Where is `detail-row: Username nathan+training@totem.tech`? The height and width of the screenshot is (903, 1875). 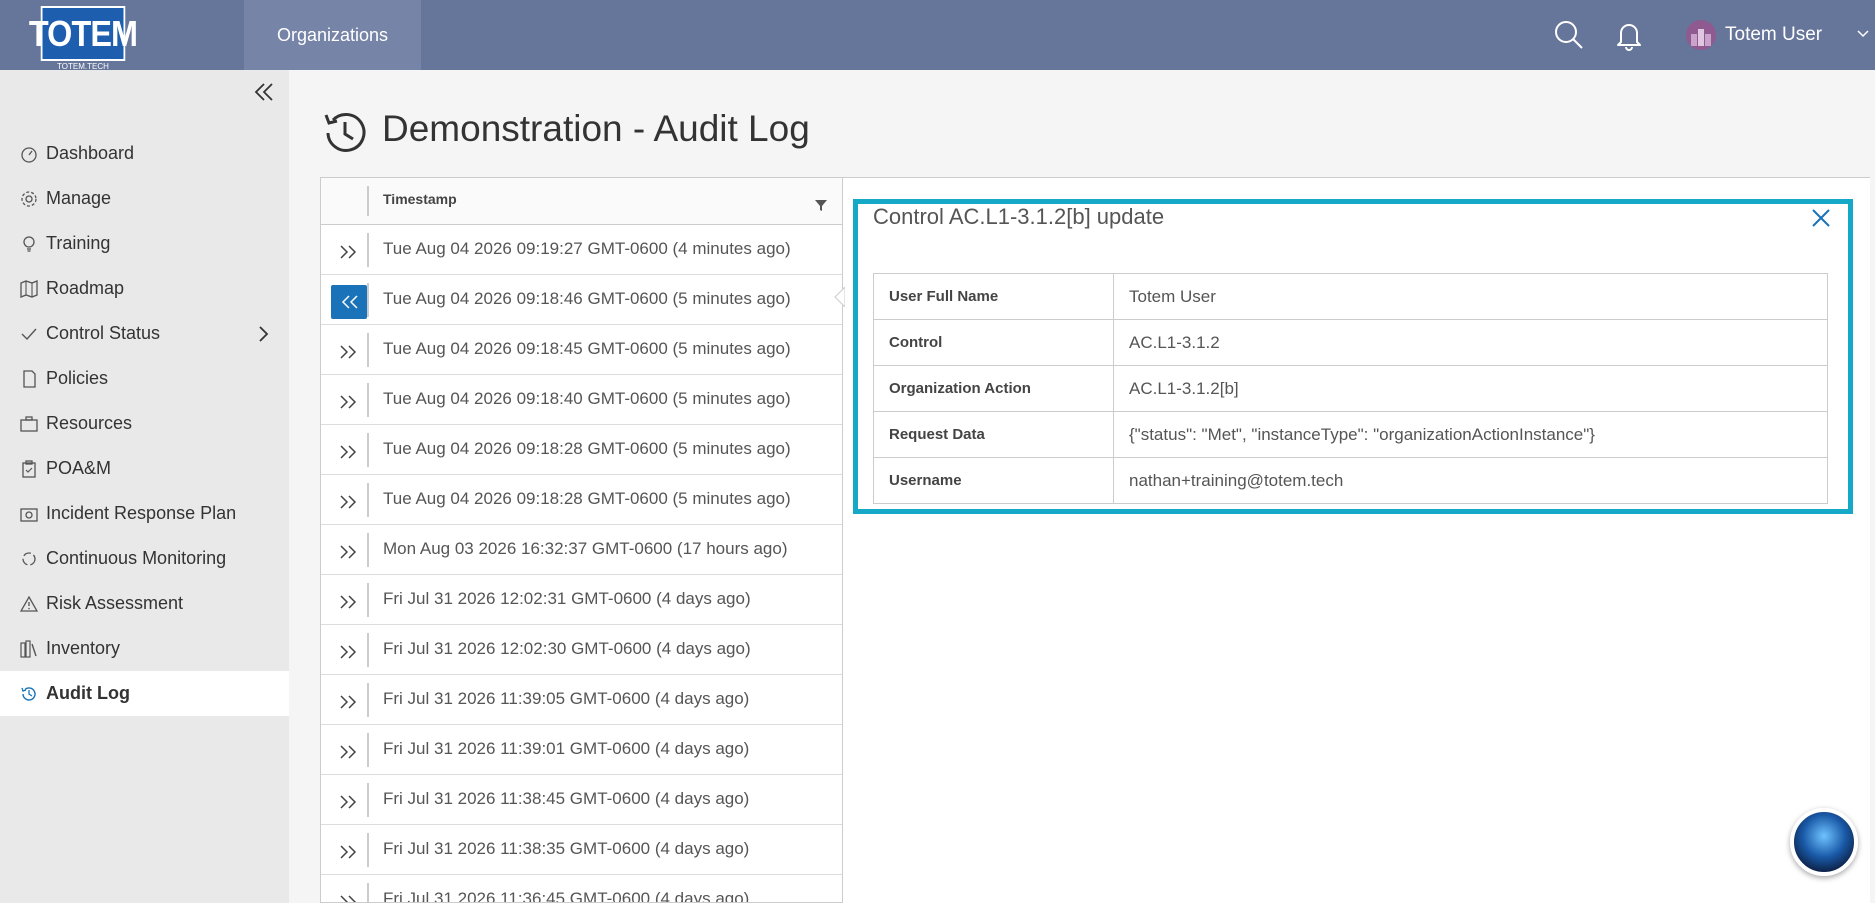 detail-row: Username nathan+training@totem.tech is located at coordinates (1350, 480).